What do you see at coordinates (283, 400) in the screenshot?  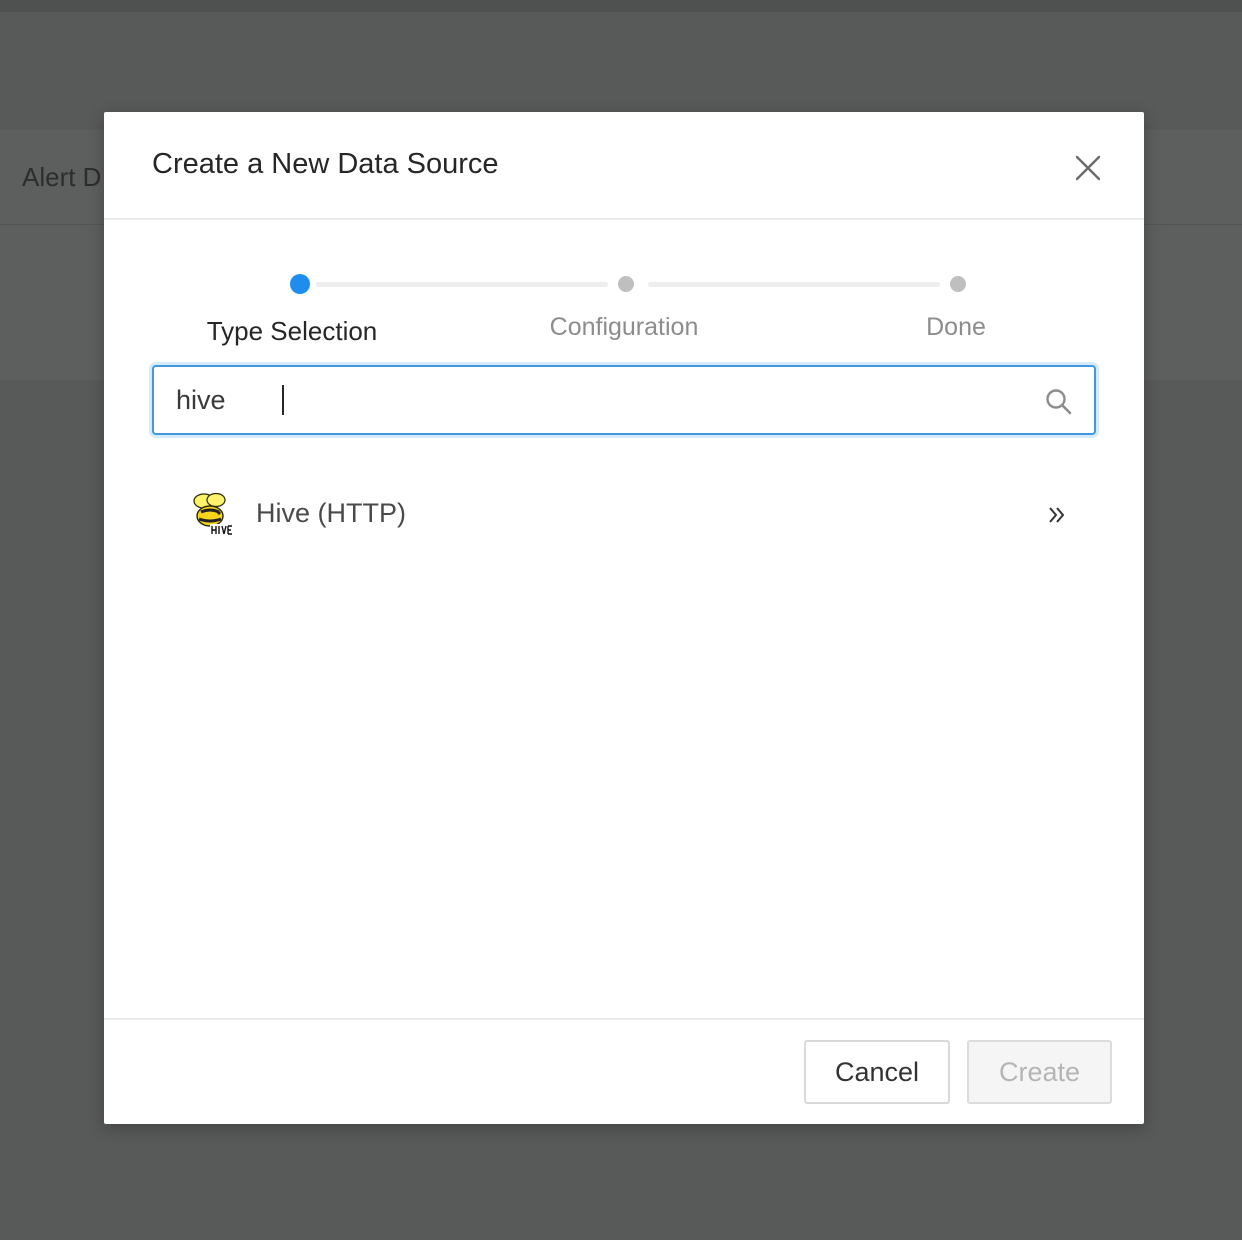 I see `text-caret` at bounding box center [283, 400].